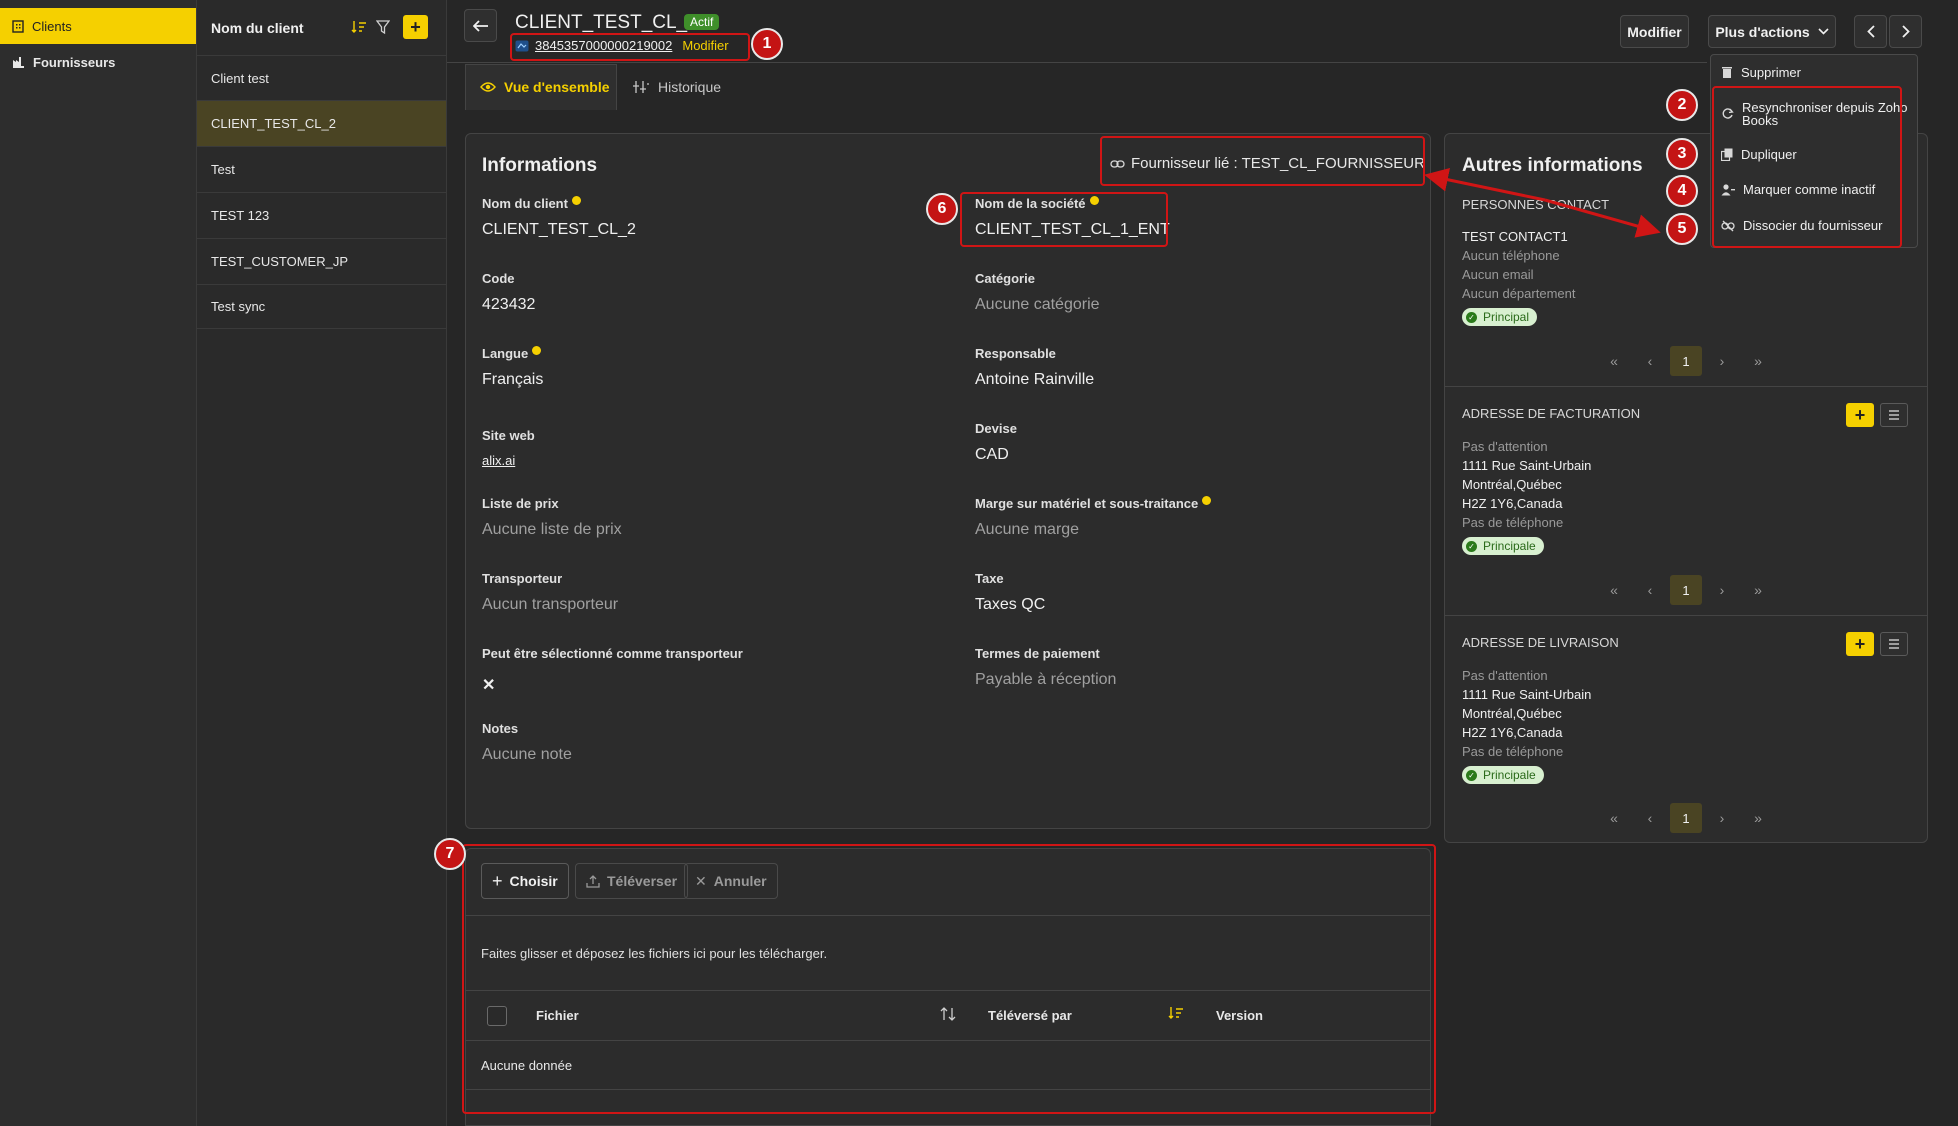 This screenshot has height=1126, width=1958. What do you see at coordinates (74, 62) in the screenshot?
I see `nav-item-label: Fournisseurs` at bounding box center [74, 62].